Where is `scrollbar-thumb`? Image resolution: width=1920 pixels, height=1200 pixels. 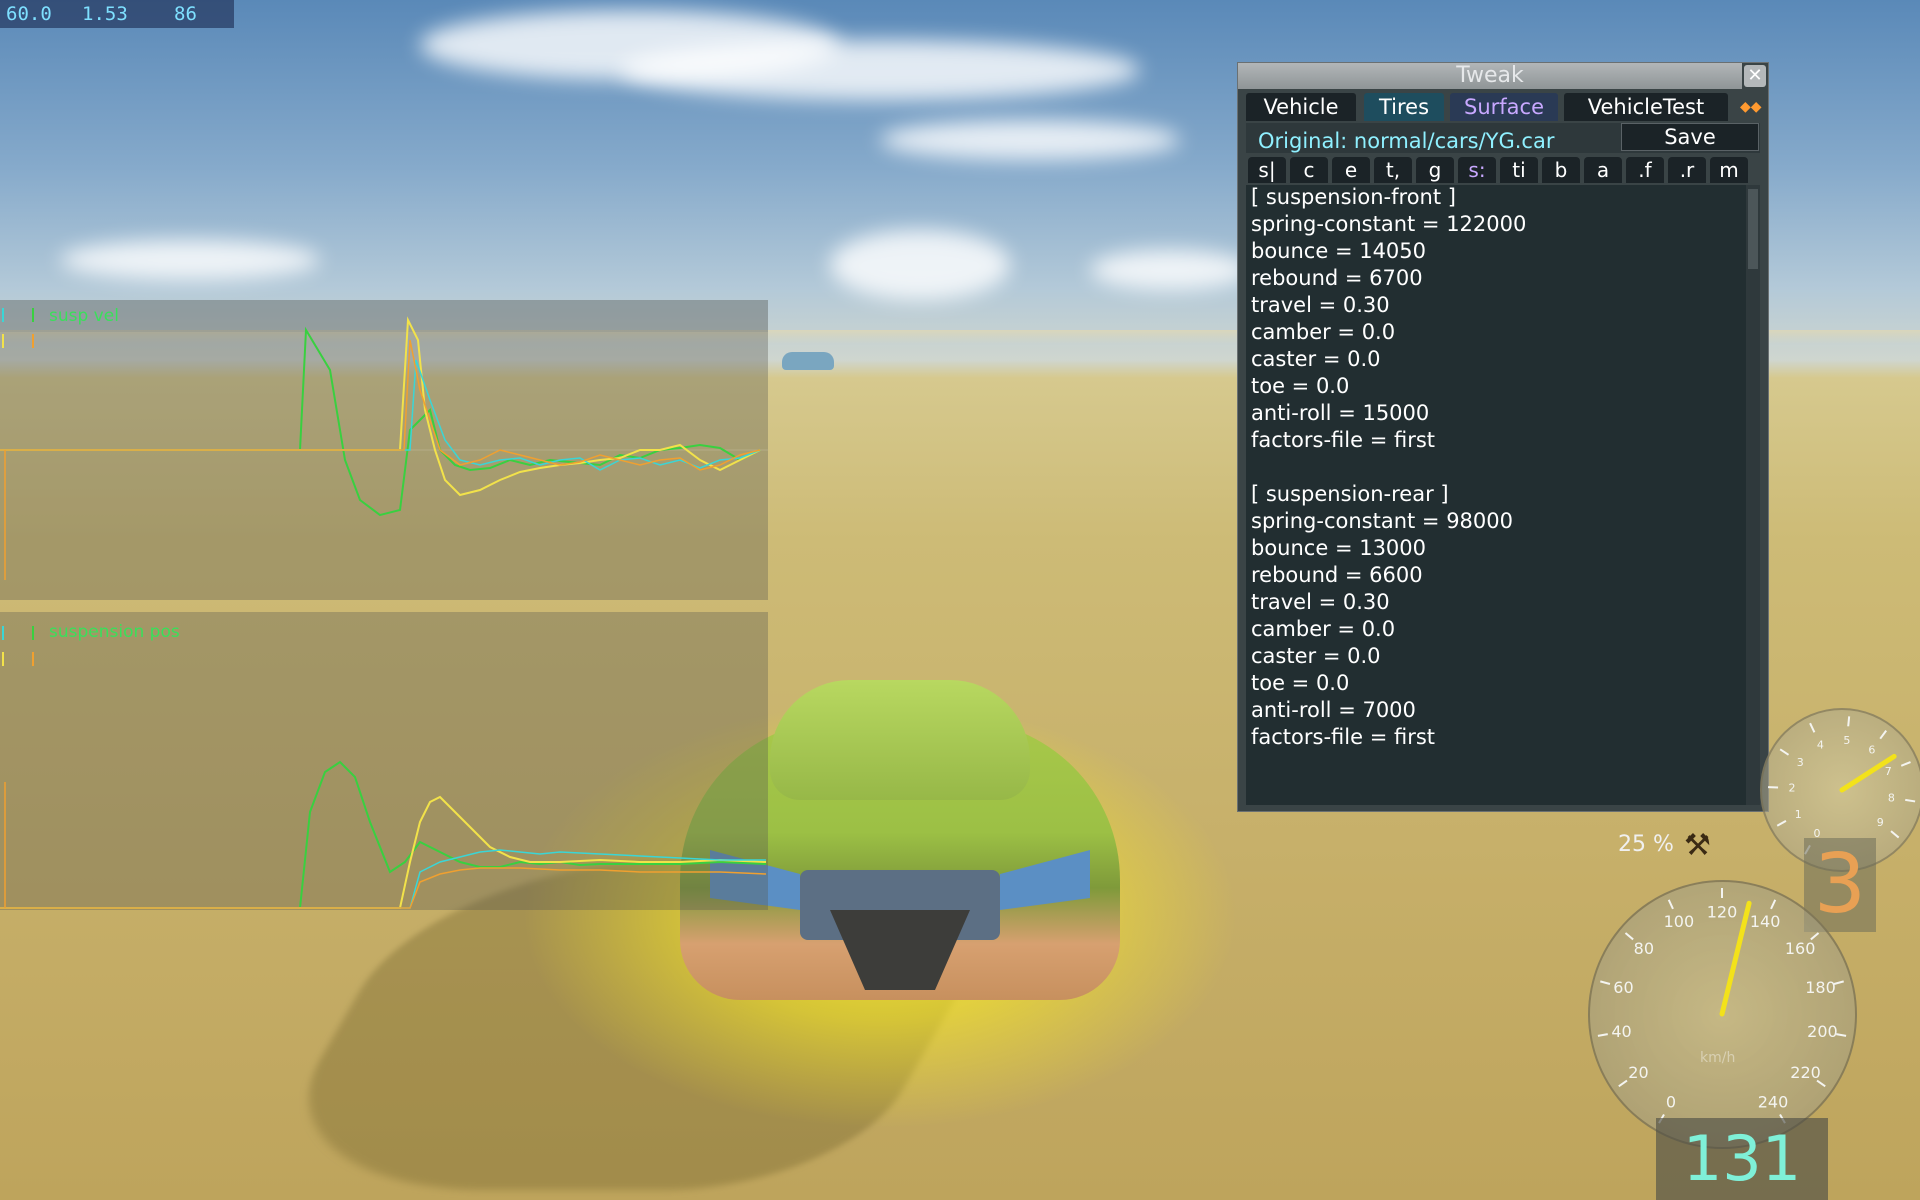
scrollbar-thumb is located at coordinates (1753, 229).